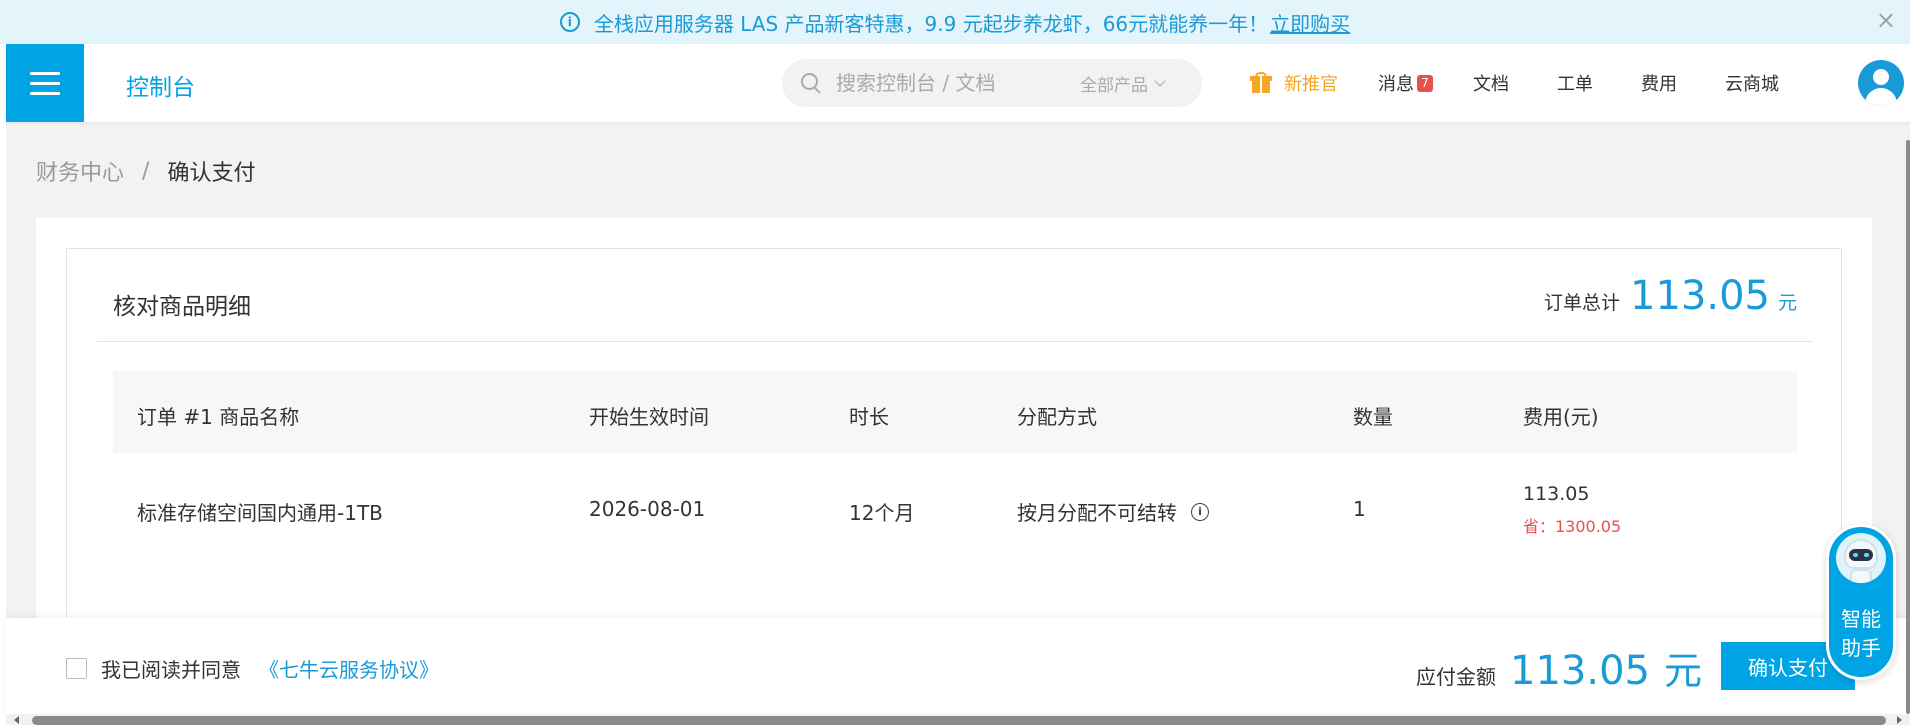 This screenshot has width=1910, height=725. What do you see at coordinates (1582, 303) in the screenshot?
I see `order-total-label: 订单总计` at bounding box center [1582, 303].